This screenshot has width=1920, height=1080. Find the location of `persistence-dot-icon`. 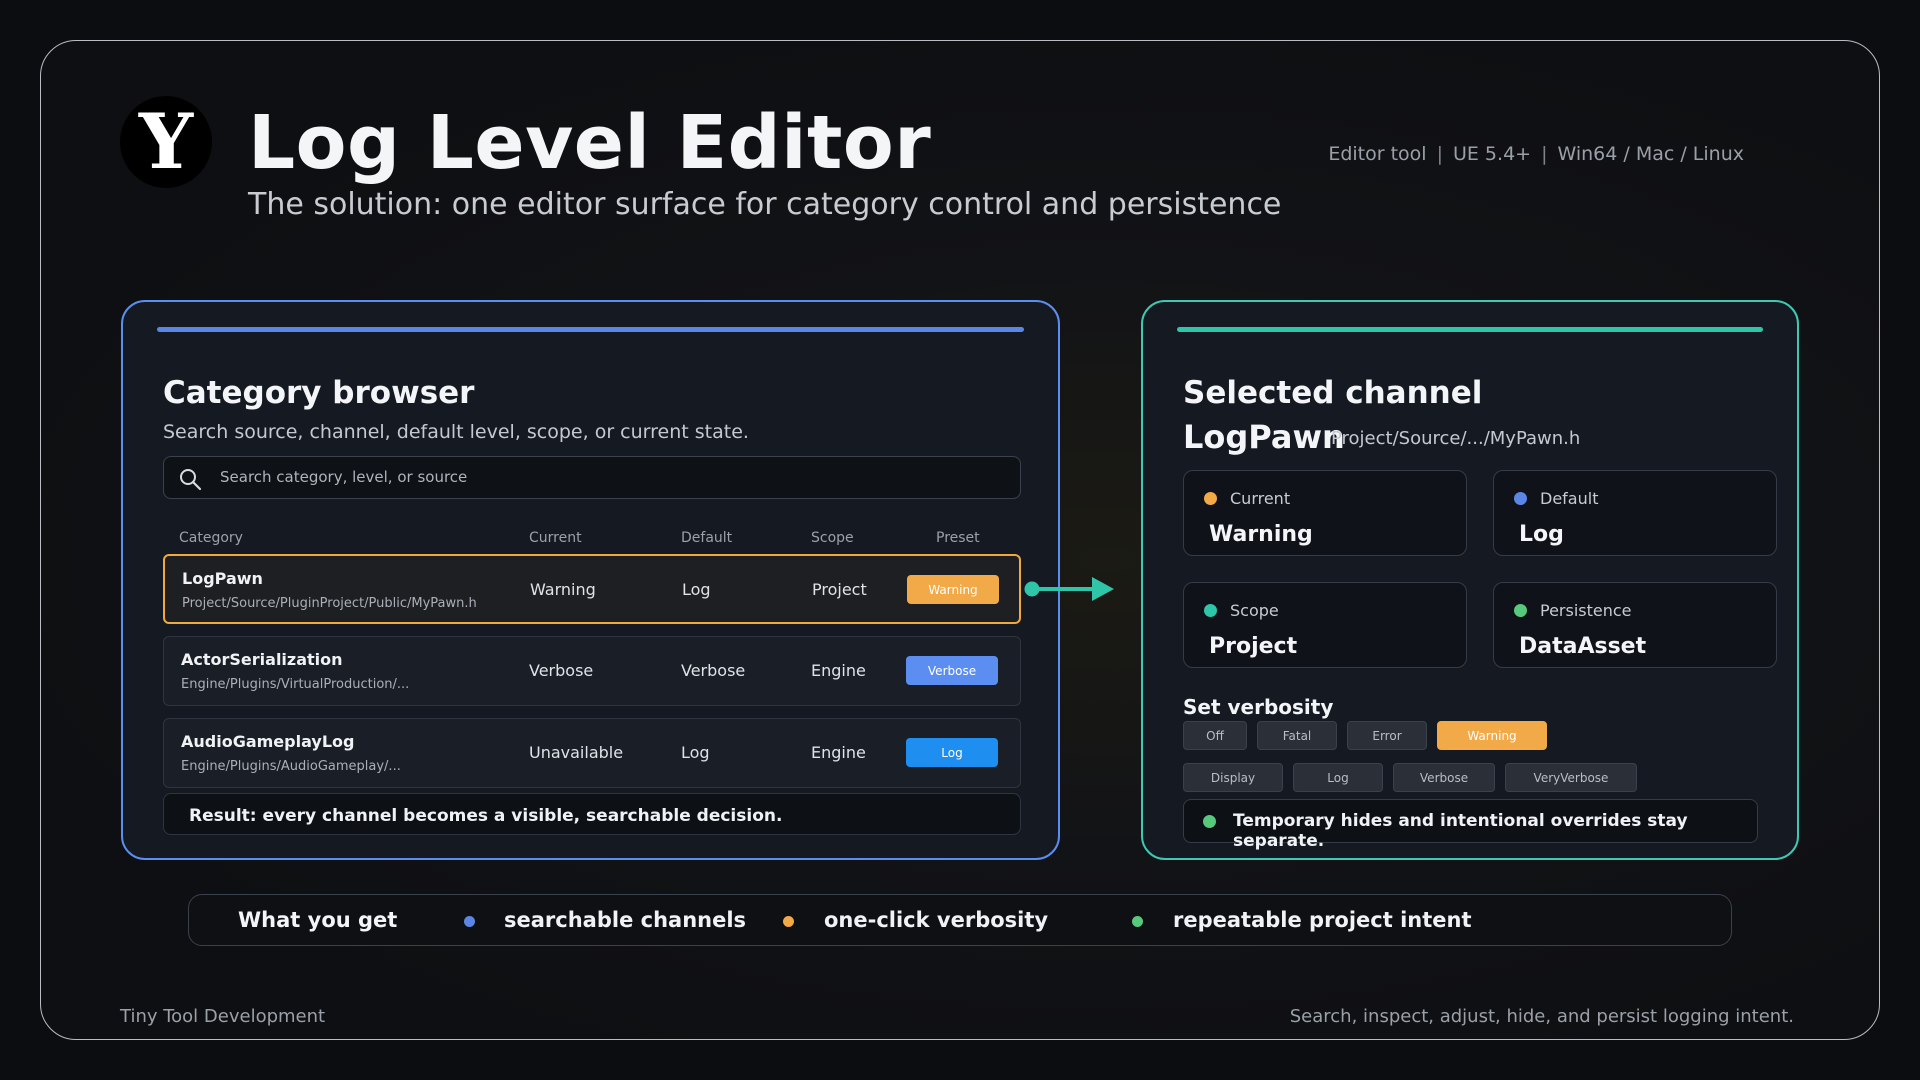

persistence-dot-icon is located at coordinates (1520, 610).